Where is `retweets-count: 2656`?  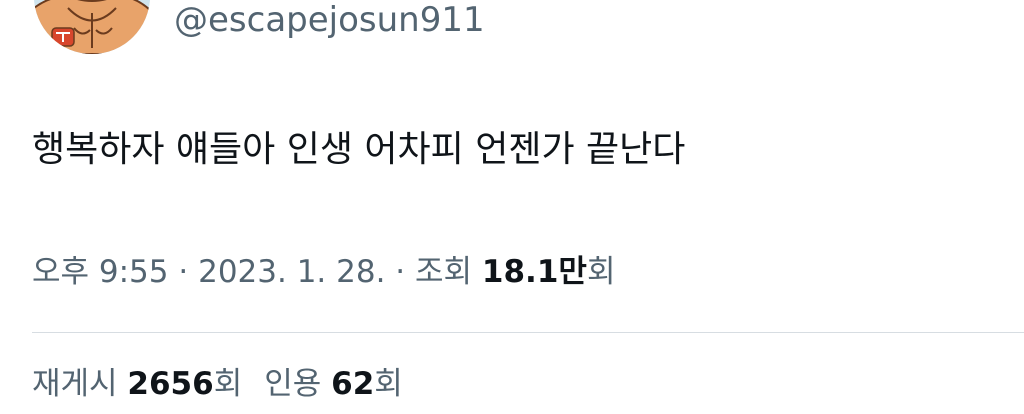
retweets-count: 2656 is located at coordinates (170, 384).